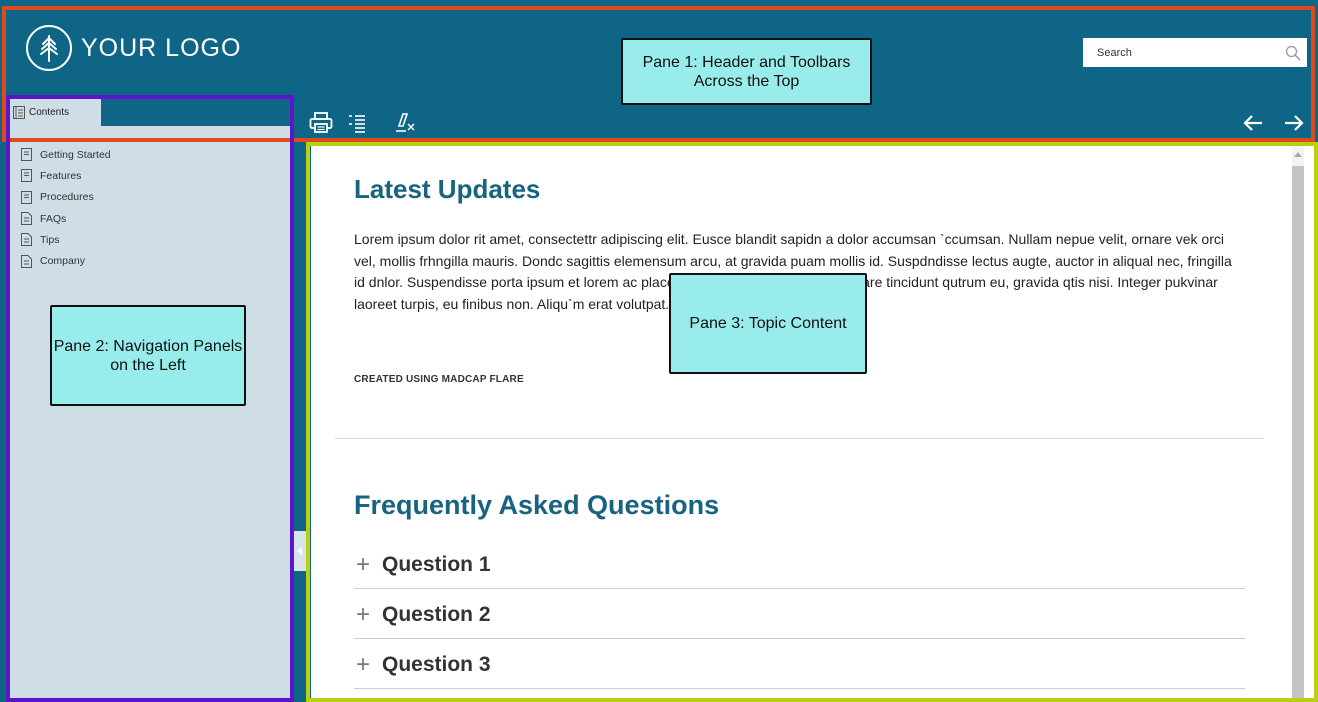  What do you see at coordinates (1293, 53) in the screenshot?
I see `search-icon` at bounding box center [1293, 53].